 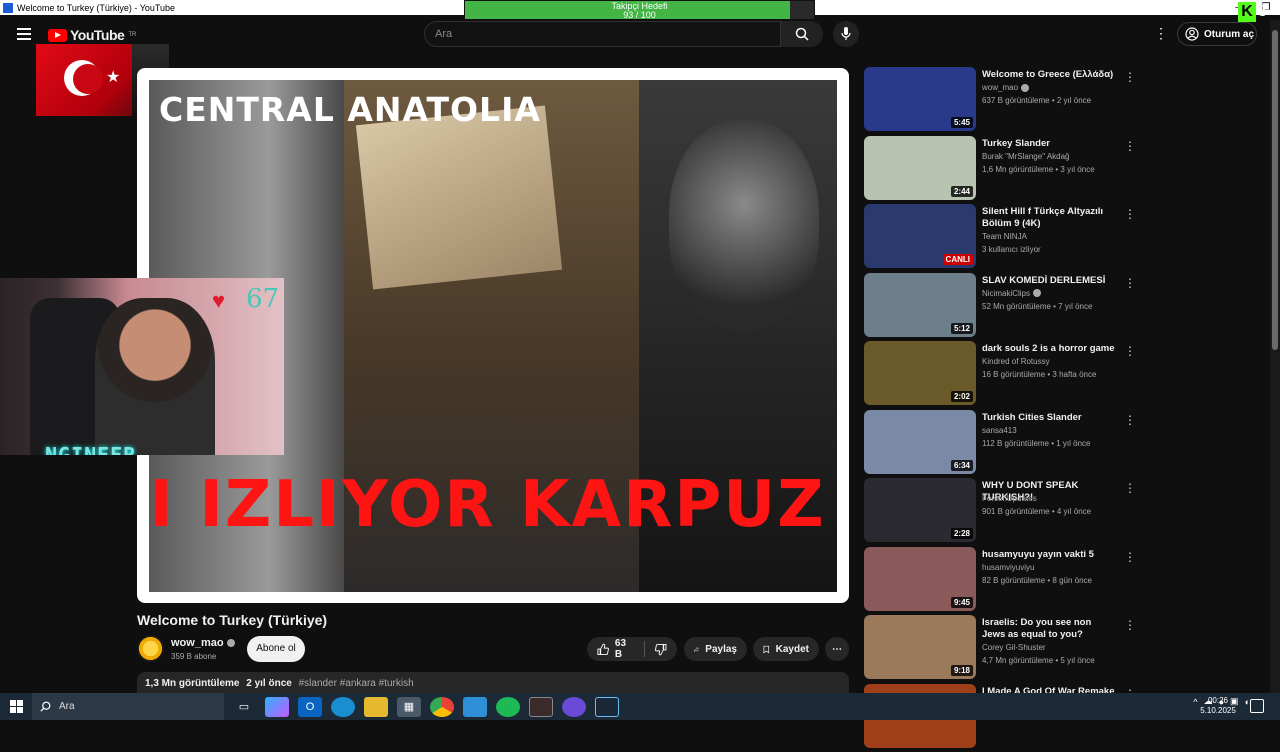 What do you see at coordinates (958, 259) in the screenshot?
I see `live-badge: CANLI` at bounding box center [958, 259].